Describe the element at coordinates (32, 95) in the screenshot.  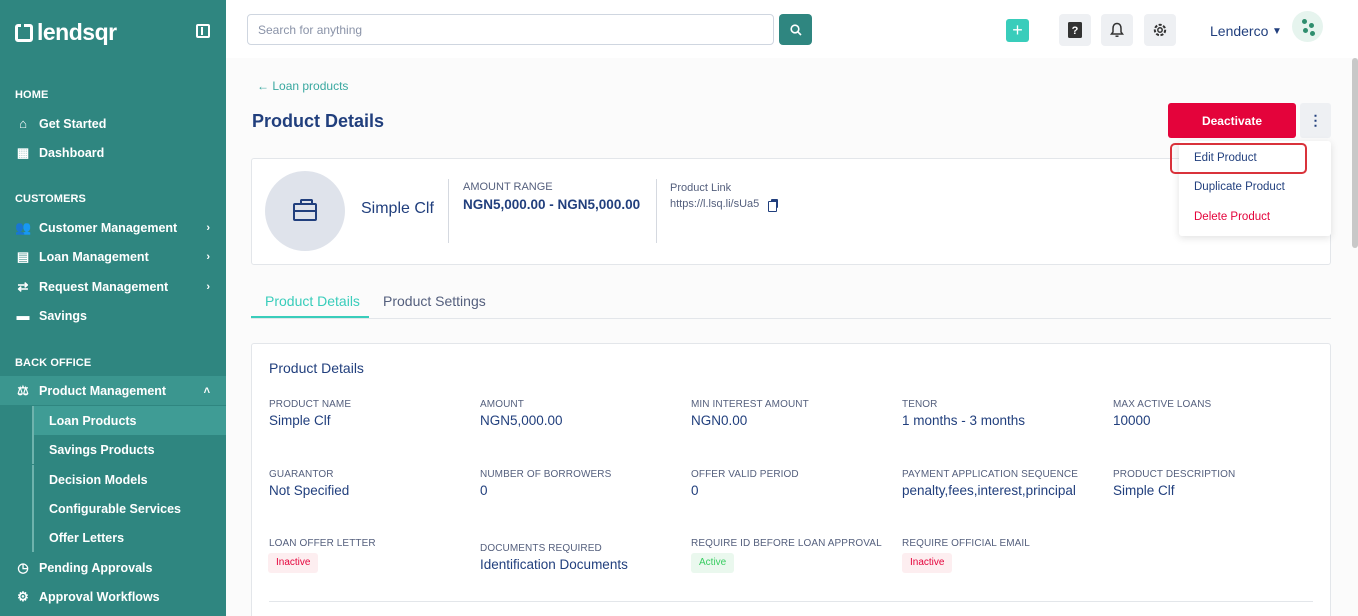
I see `section-title-home: HOME` at that location.